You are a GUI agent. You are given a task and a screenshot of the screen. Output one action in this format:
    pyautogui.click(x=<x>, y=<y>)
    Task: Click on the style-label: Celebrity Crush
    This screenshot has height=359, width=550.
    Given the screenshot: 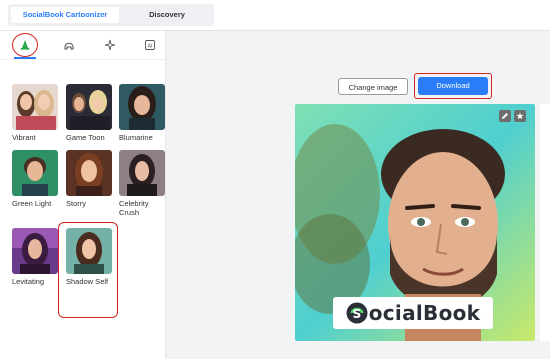 What is the action you would take?
    pyautogui.click(x=134, y=208)
    